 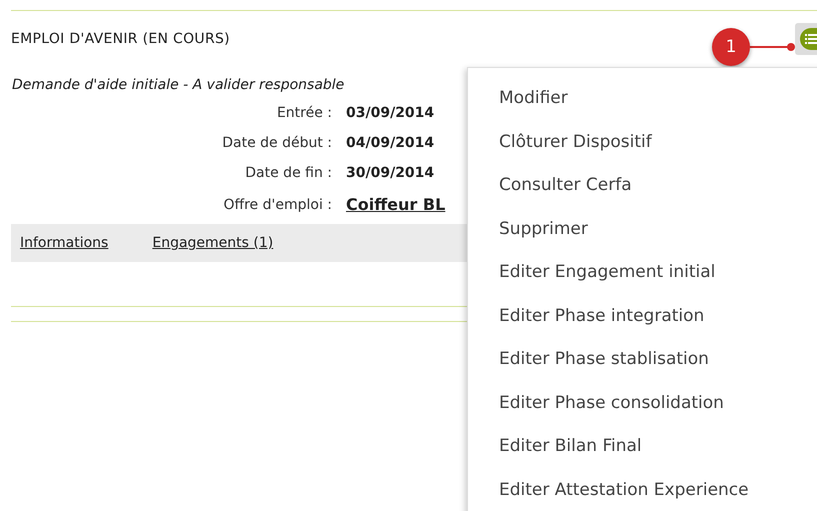 I want to click on menu-item: Modifier, so click(x=642, y=108).